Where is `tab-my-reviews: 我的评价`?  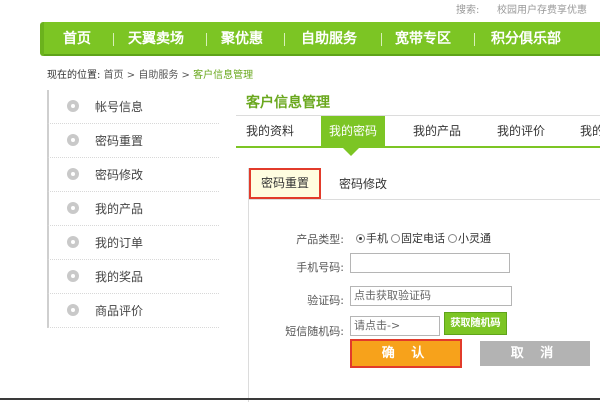
tab-my-reviews: 我的评价 is located at coordinates (521, 131).